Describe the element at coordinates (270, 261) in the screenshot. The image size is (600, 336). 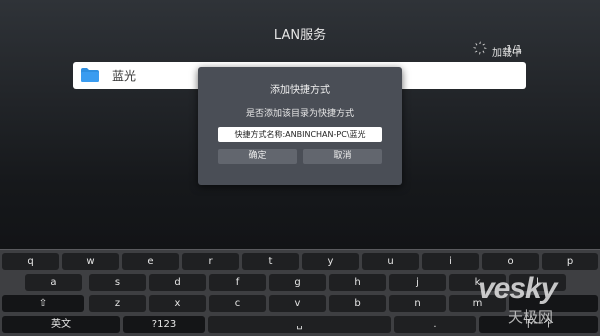
I see `key-t: t` at that location.